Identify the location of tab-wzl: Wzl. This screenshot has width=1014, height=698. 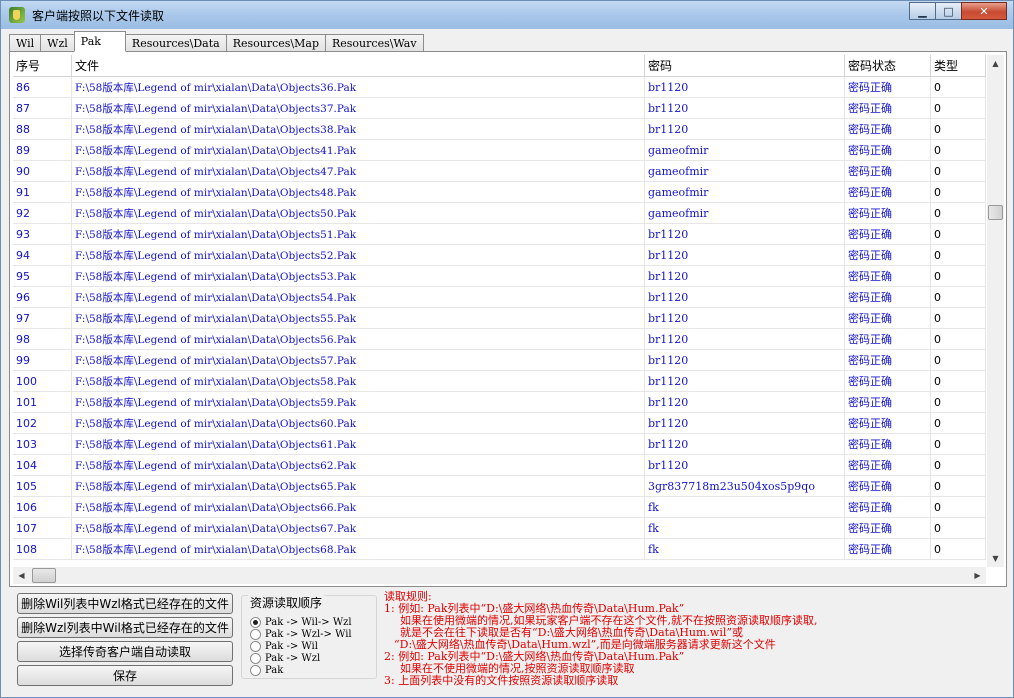
(57, 43).